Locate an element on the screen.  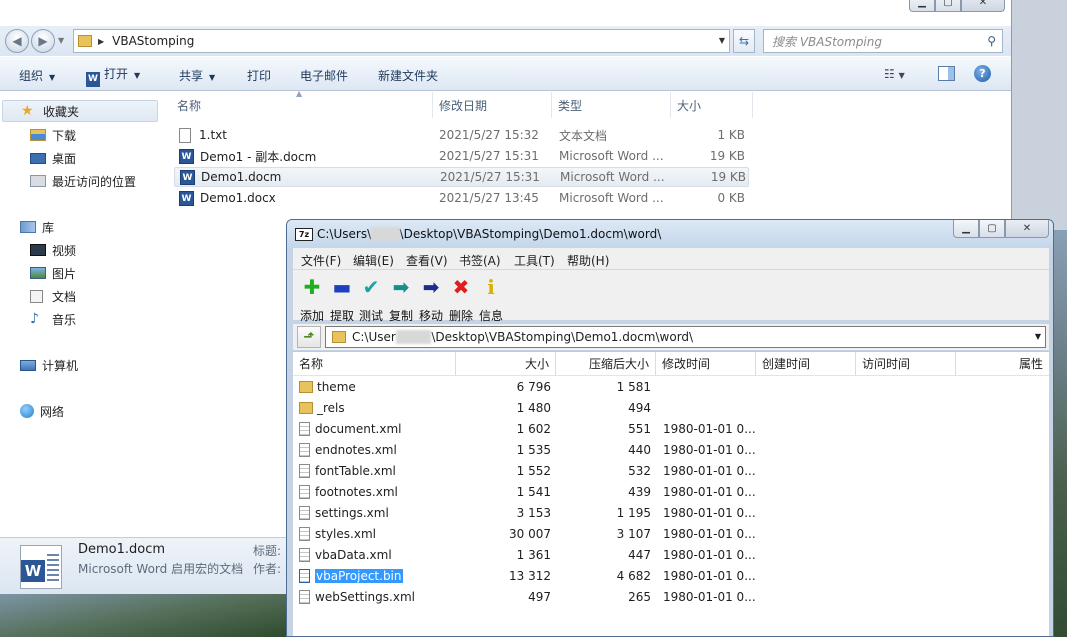
menu-bookmarks: 书签(A) is located at coordinates (480, 260).